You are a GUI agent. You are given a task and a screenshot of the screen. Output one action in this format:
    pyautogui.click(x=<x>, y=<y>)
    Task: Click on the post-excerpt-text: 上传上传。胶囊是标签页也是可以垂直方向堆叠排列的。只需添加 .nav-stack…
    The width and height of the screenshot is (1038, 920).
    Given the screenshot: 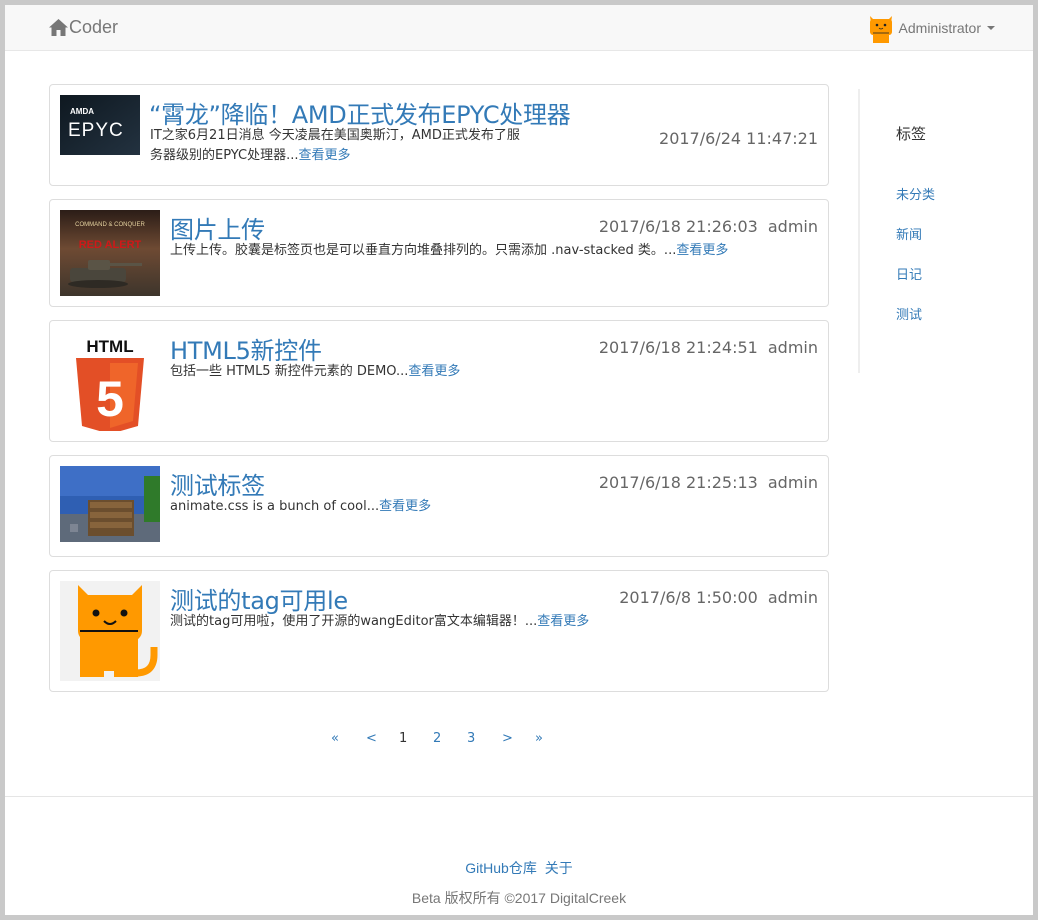 What is the action you would take?
    pyautogui.click(x=423, y=250)
    